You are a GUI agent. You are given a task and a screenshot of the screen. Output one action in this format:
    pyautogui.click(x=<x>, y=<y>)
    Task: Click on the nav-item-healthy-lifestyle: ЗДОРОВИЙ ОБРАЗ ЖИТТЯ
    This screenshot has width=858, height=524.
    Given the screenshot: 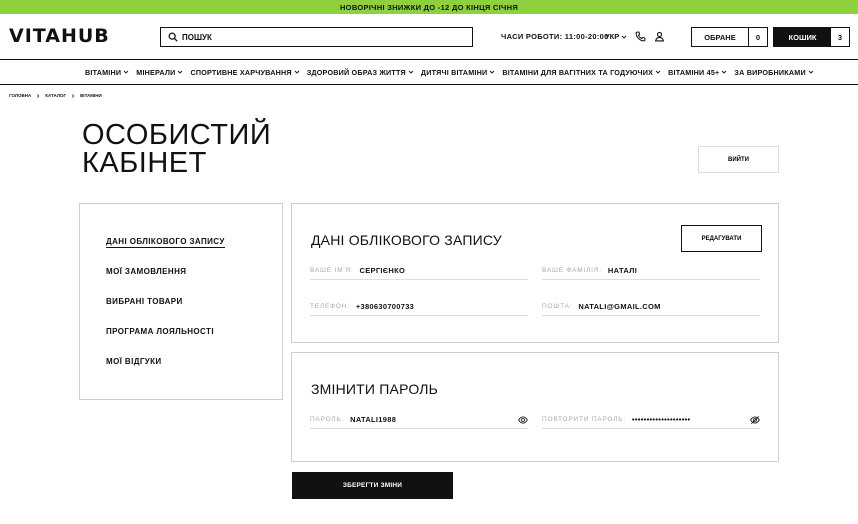 What is the action you would take?
    pyautogui.click(x=360, y=72)
    